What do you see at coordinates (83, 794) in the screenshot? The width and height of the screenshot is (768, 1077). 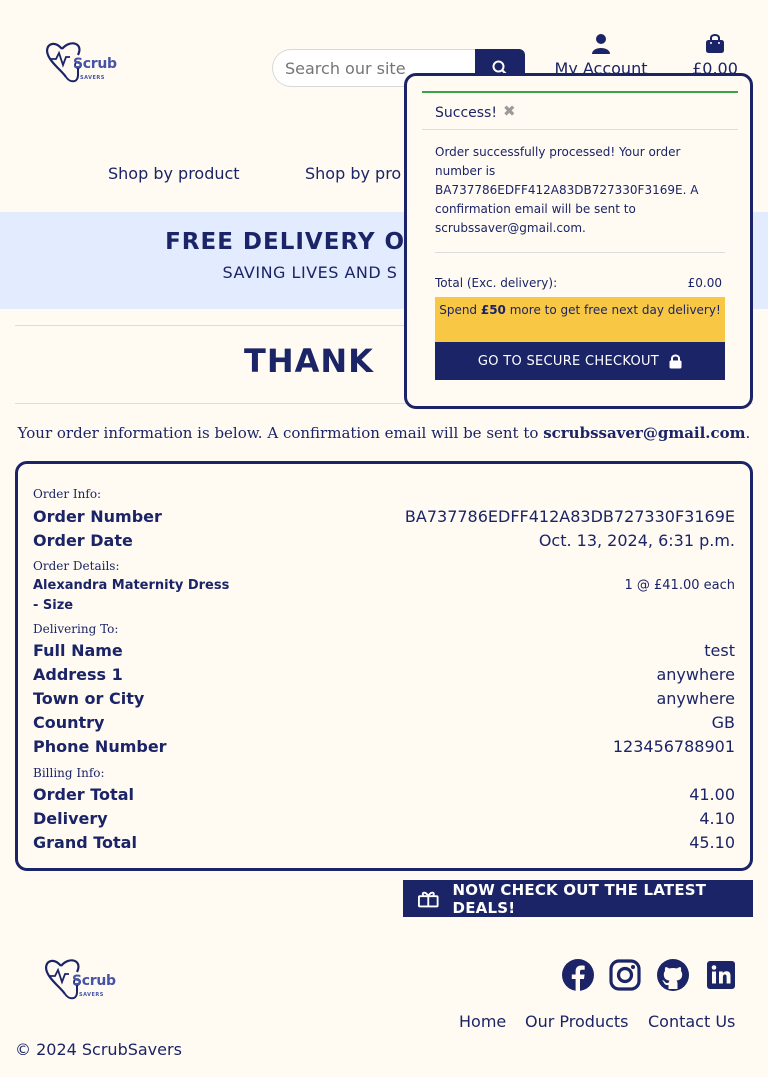 I see `order-total-label: Order Total` at bounding box center [83, 794].